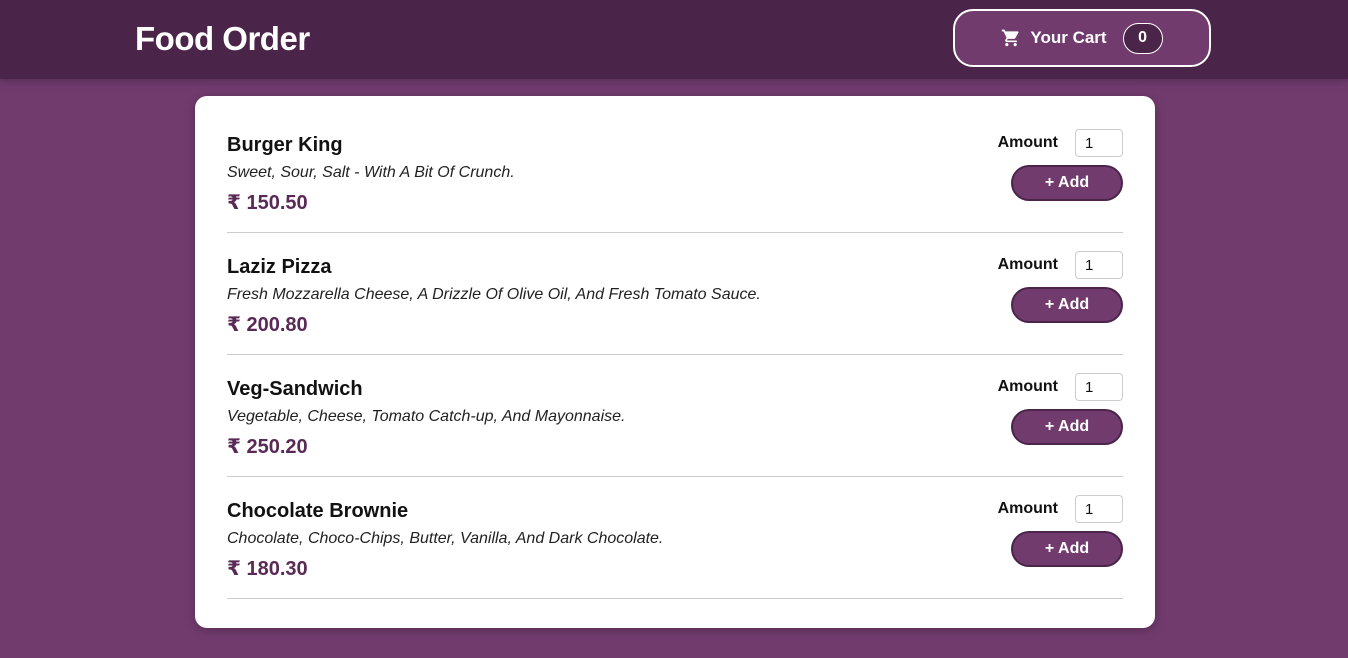  What do you see at coordinates (674, 39) in the screenshot?
I see `app-header: Food Order Your Cart 0` at bounding box center [674, 39].